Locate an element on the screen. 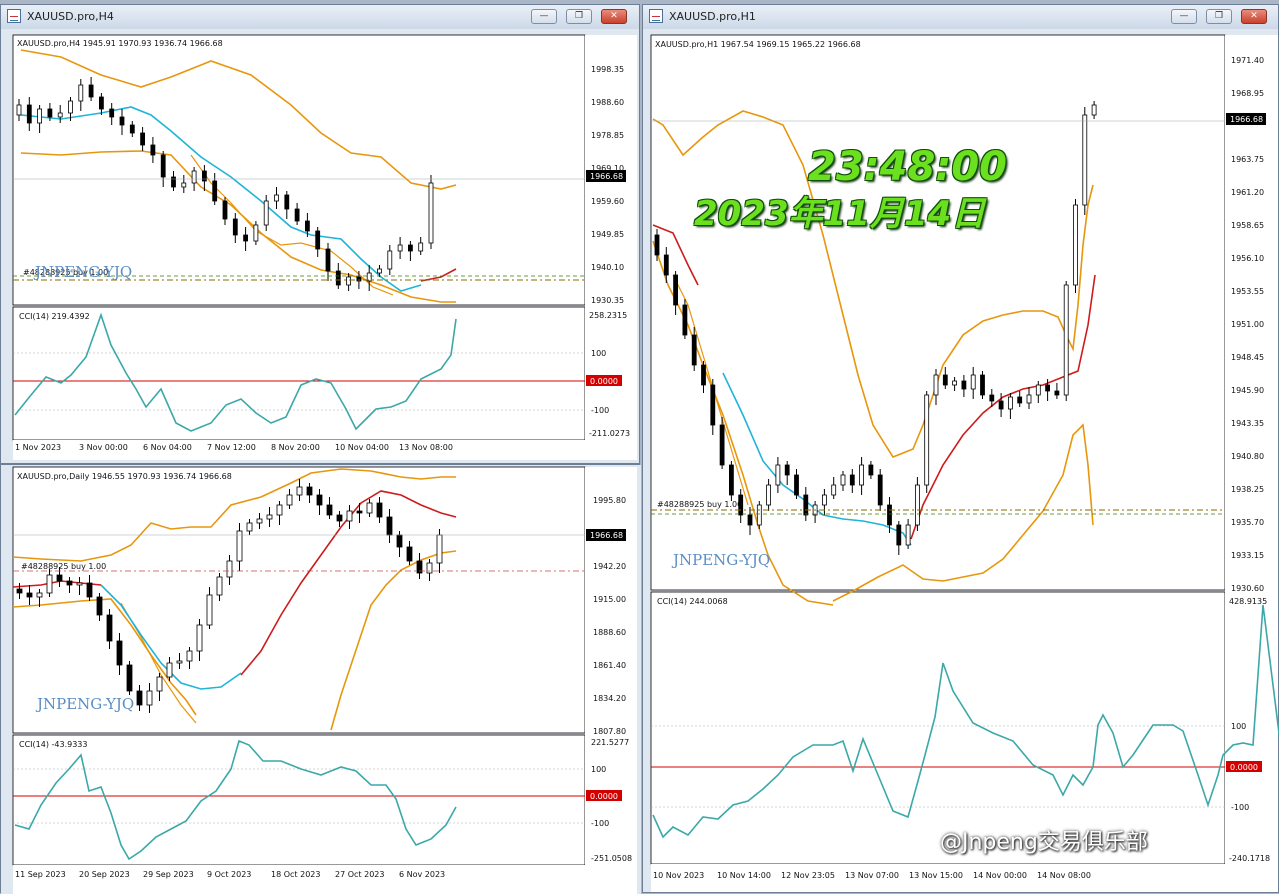  cci-header: CCI(14) 244.0068 is located at coordinates (692, 601).